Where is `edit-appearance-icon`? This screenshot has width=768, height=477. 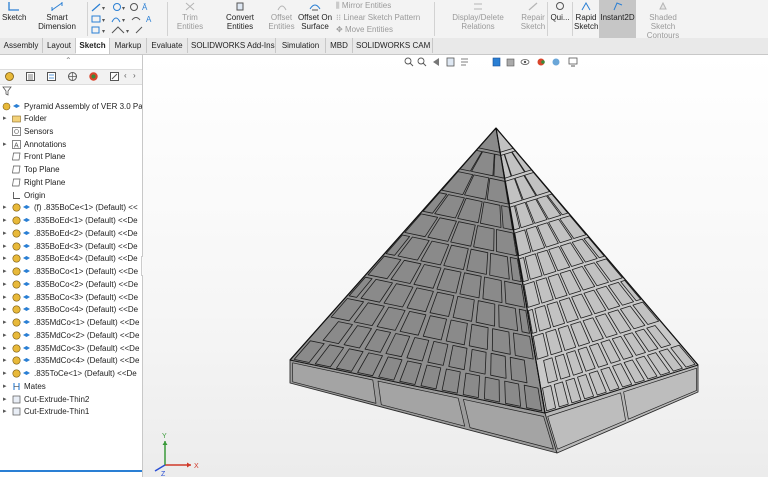
edit-appearance-icon is located at coordinates (541, 62).